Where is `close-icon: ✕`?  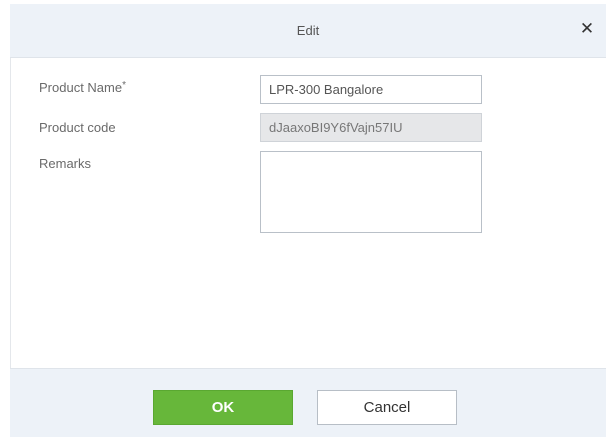 close-icon: ✕ is located at coordinates (587, 29).